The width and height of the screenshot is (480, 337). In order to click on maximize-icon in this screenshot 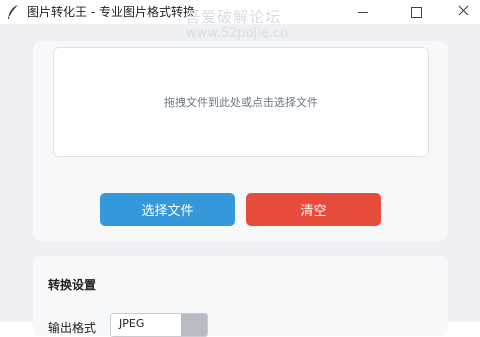, I will do `click(416, 12)`.